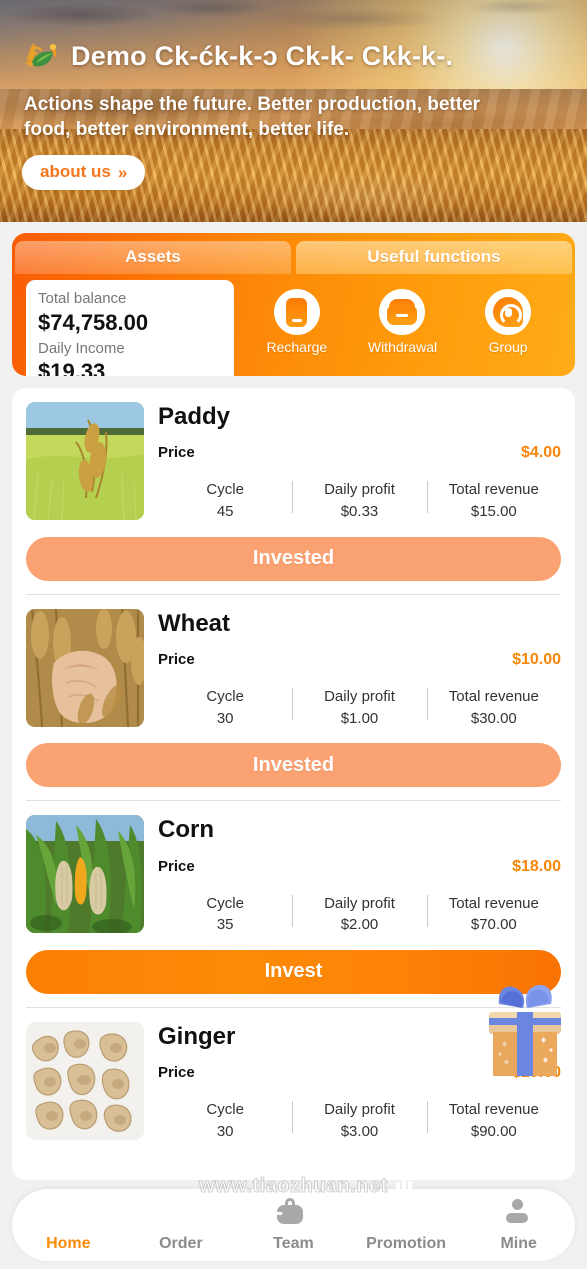 This screenshot has width=587, height=1269. Describe the element at coordinates (493, 501) in the screenshot. I see `stat-total-revenue: Total revenue $15.00` at that location.